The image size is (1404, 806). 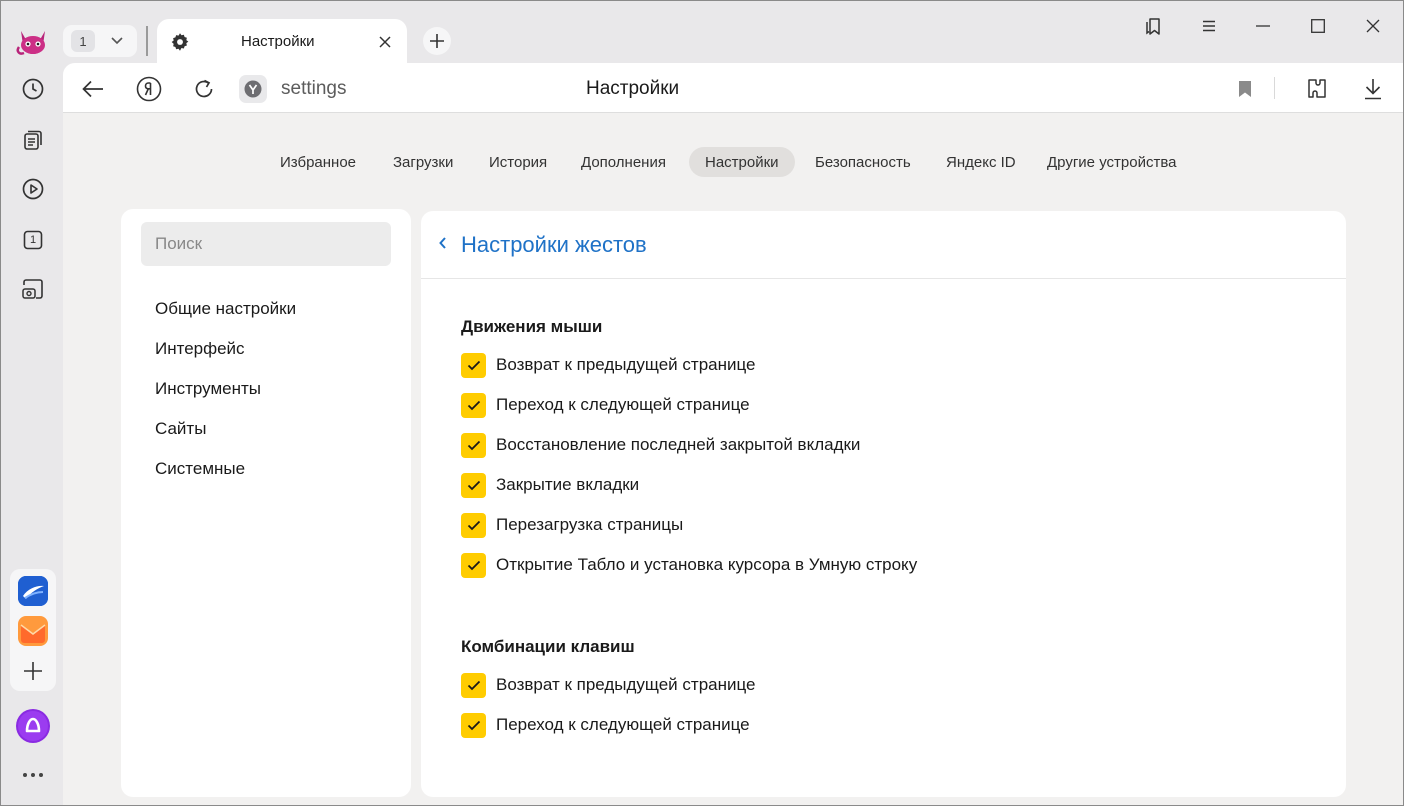 I want to click on browser-logo-icon, so click(x=33, y=41).